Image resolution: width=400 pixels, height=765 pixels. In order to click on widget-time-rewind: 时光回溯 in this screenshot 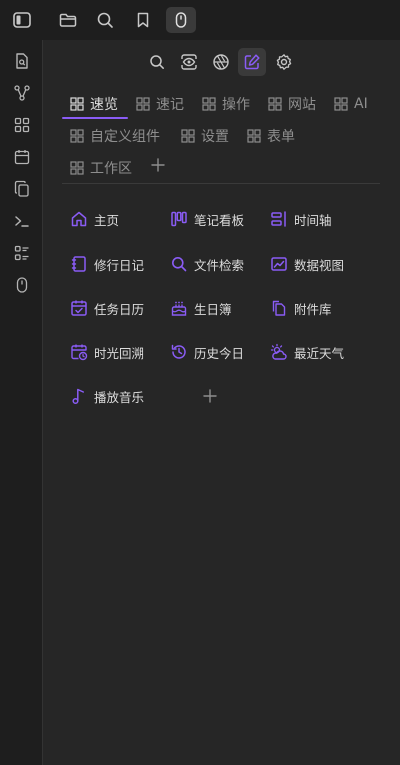, I will do `click(107, 352)`.